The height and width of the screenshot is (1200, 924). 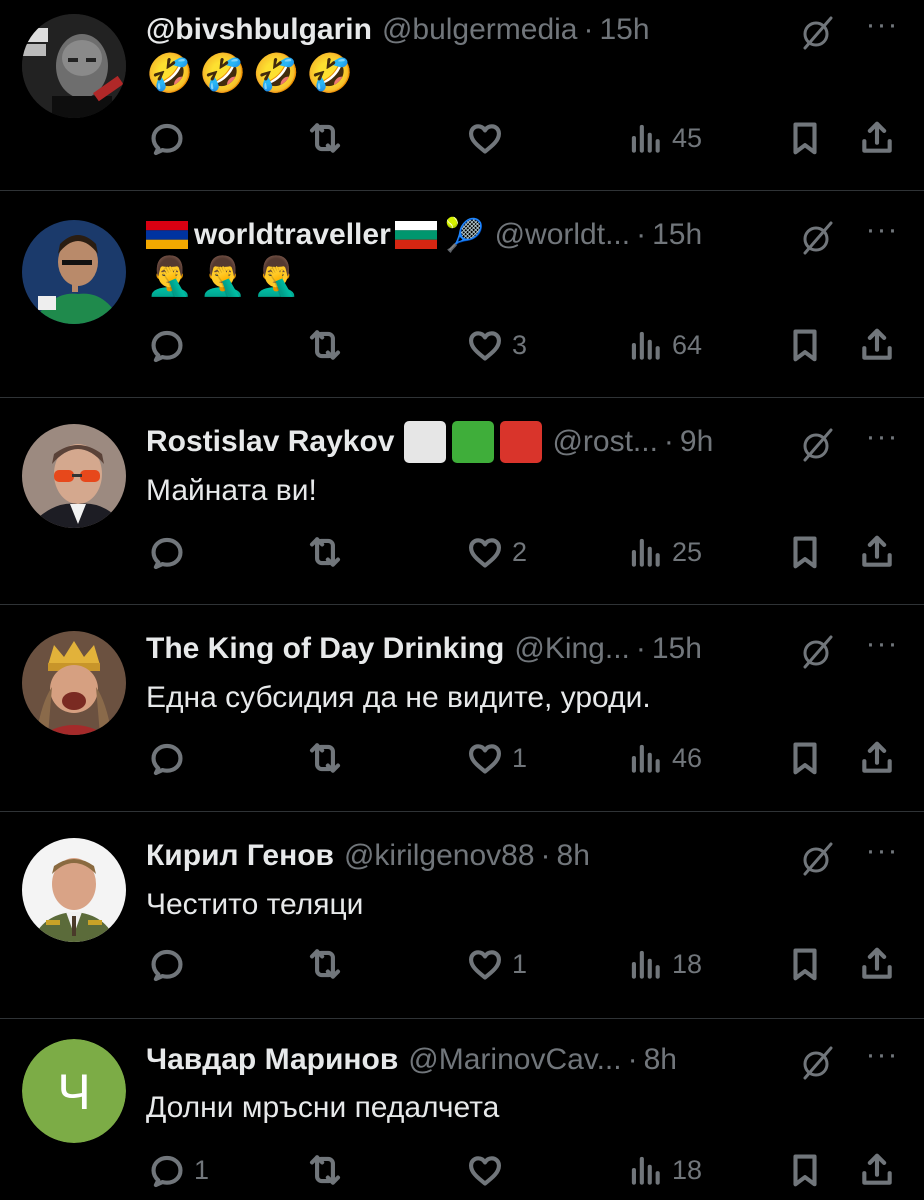 What do you see at coordinates (664, 345) in the screenshot?
I see `views-button: 64` at bounding box center [664, 345].